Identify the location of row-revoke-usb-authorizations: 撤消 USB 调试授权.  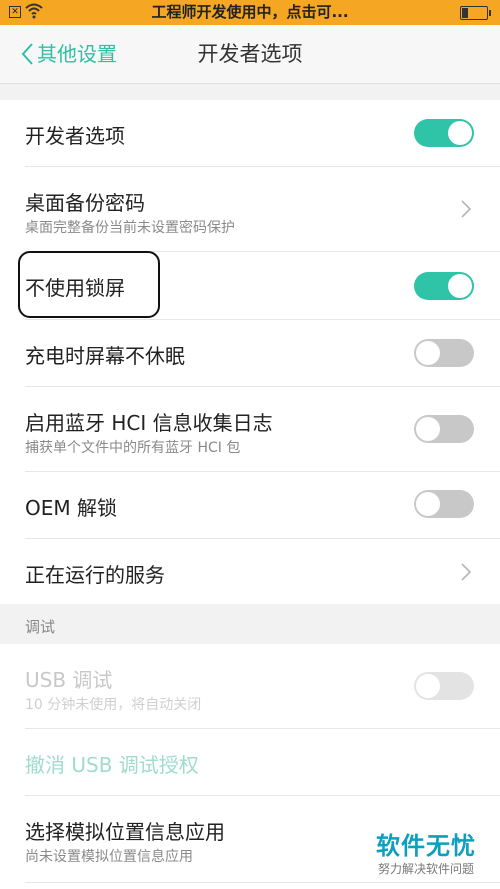
(250, 762).